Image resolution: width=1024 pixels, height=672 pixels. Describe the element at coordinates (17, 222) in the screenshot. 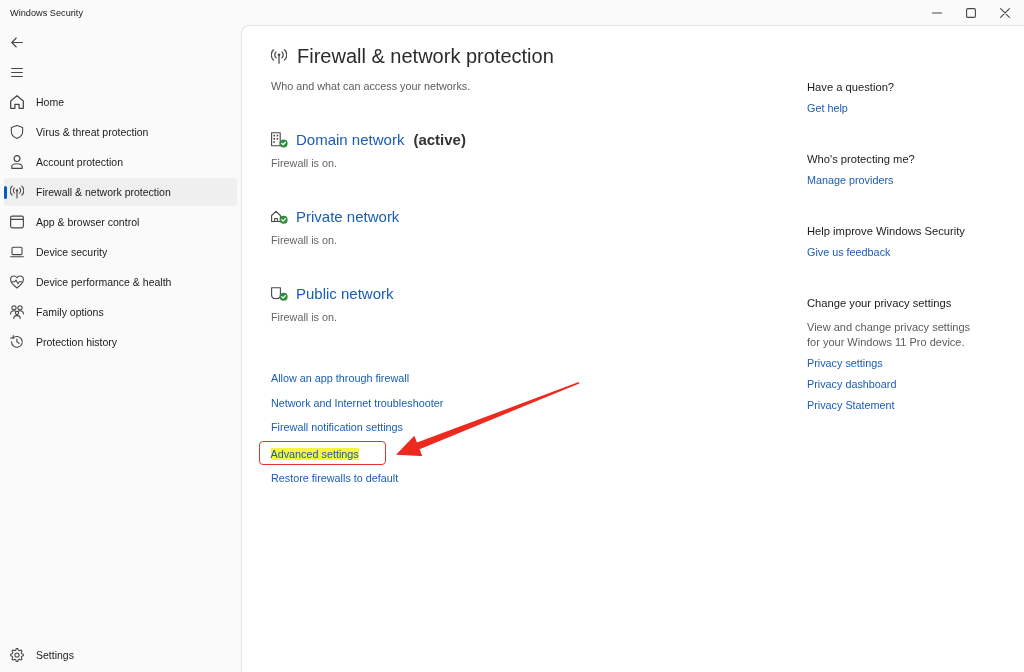

I see `app-window-icon` at that location.